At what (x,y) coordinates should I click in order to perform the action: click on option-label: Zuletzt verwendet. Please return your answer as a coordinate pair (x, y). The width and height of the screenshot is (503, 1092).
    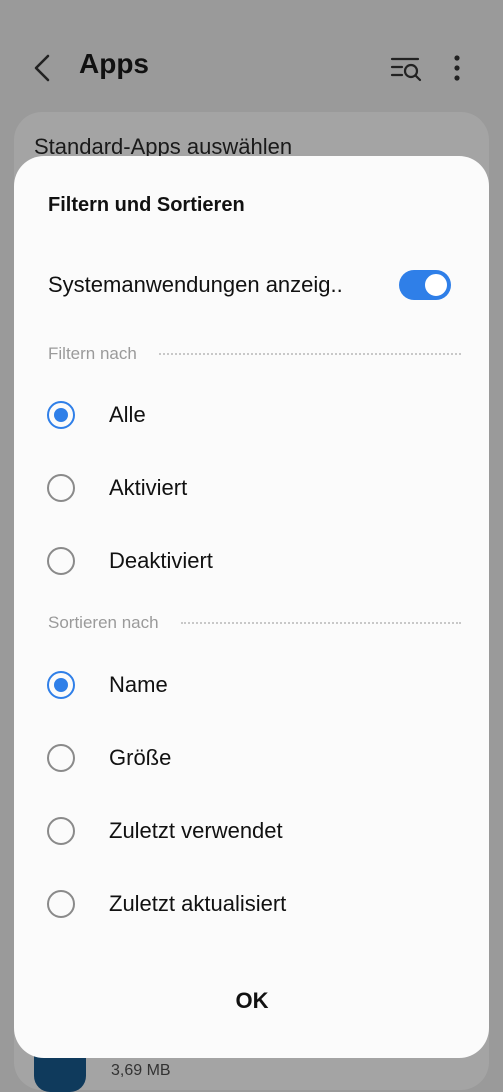
    Looking at the image, I should click on (196, 830).